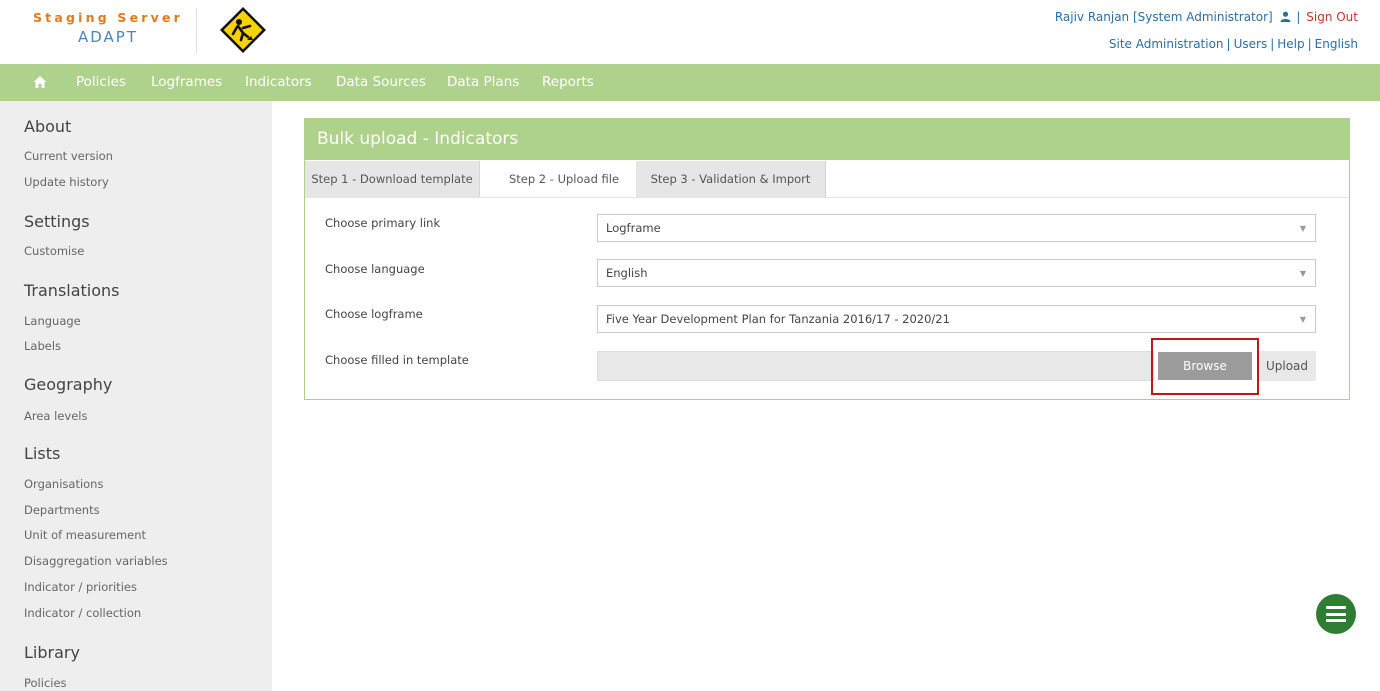 The height and width of the screenshot is (691, 1380). What do you see at coordinates (827, 197) in the screenshot?
I see `tabs-divider` at bounding box center [827, 197].